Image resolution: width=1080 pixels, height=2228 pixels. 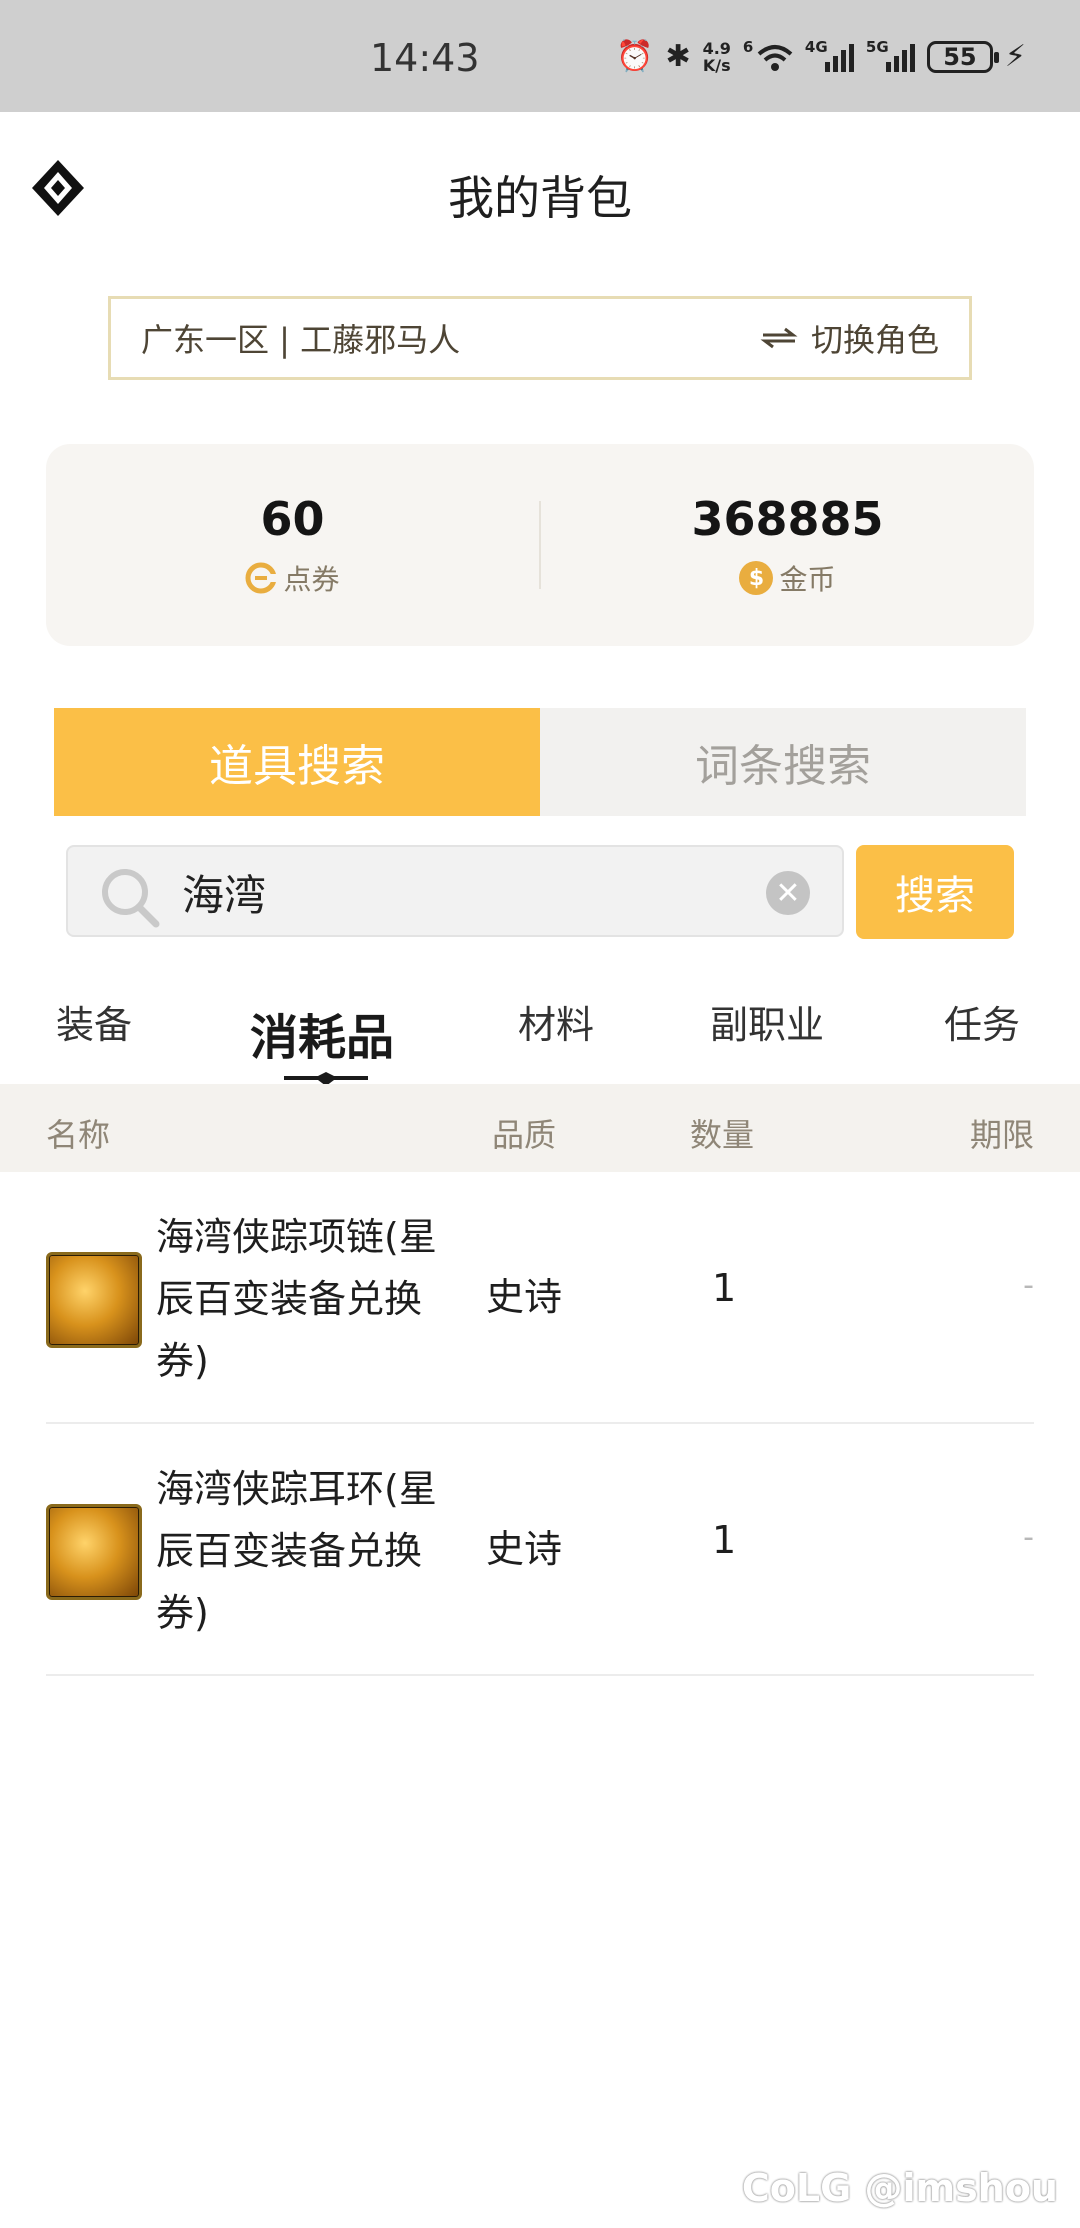 I want to click on status-bar: 14:43 ⏰ ✱ 4.9 K/s 6 4G 5G 55 ⚡, so click(x=540, y=56).